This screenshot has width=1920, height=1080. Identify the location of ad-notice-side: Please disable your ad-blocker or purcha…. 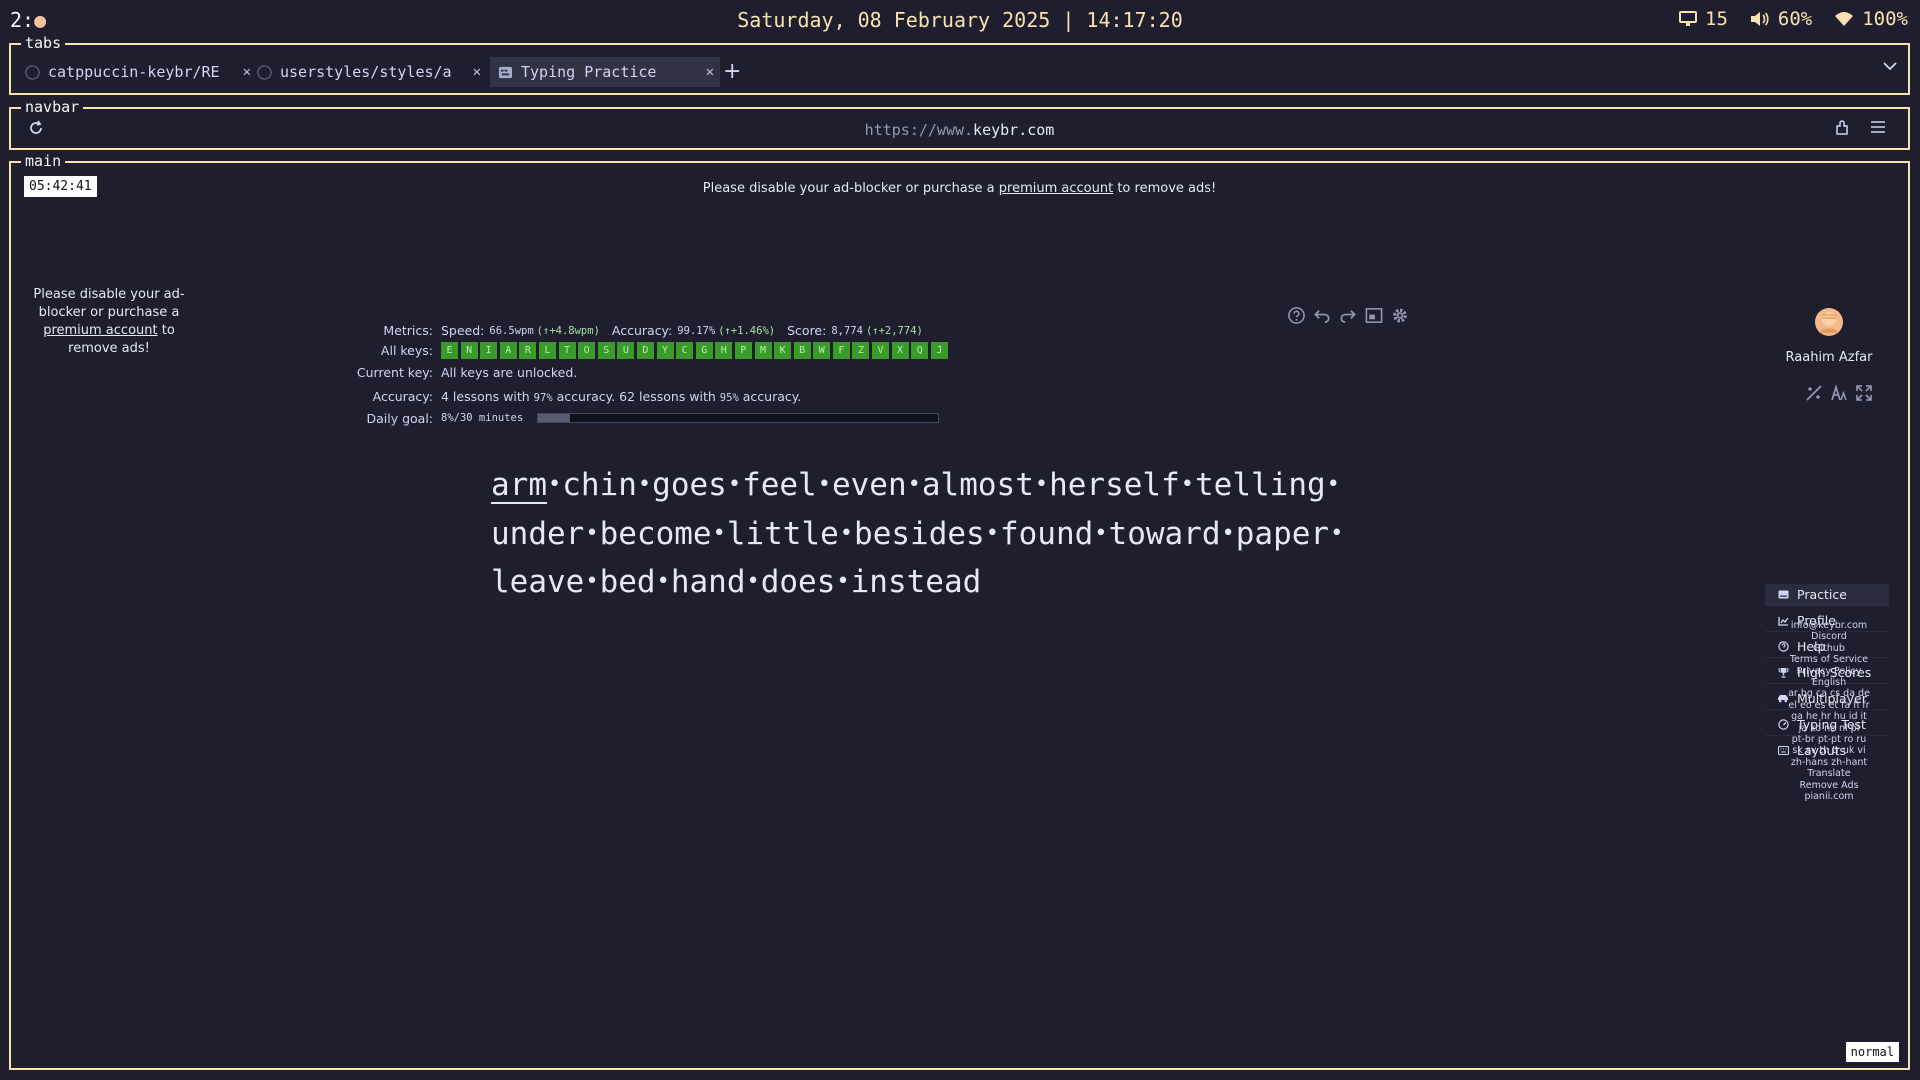
(109, 322).